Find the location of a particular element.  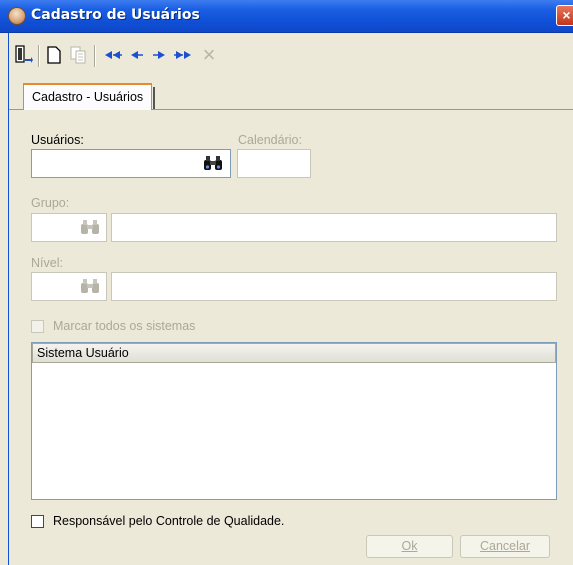

grupo-search-binoculars-icon is located at coordinates (90, 227).